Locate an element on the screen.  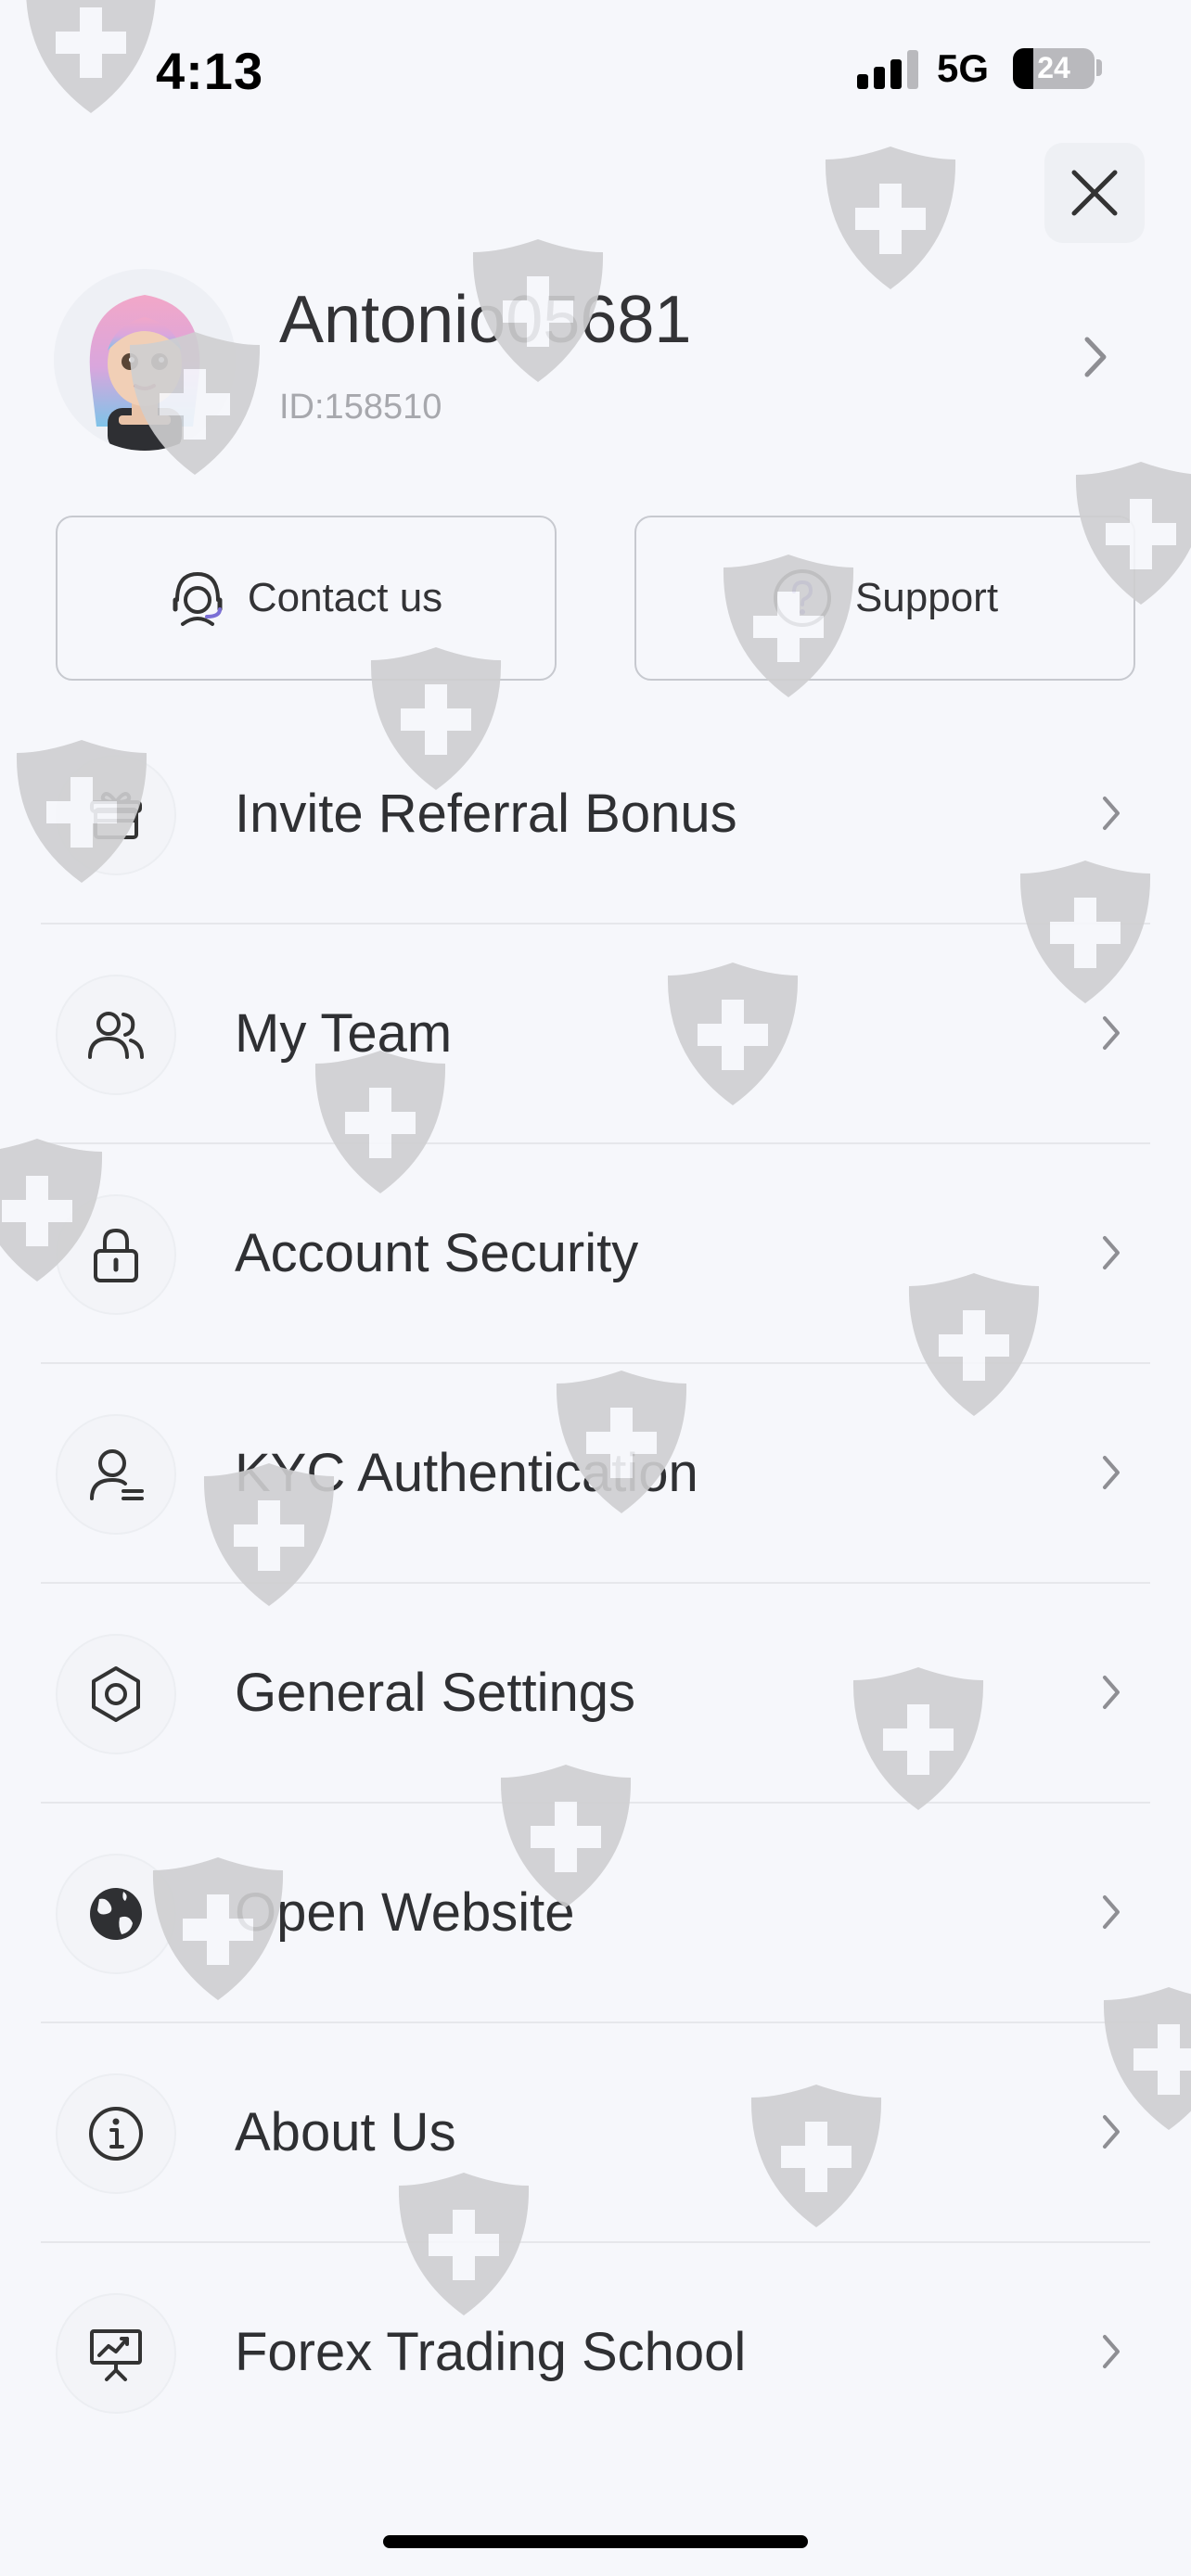
menu-item-invite-referral-bonus: Invite Referral Bonus is located at coordinates (595, 815).